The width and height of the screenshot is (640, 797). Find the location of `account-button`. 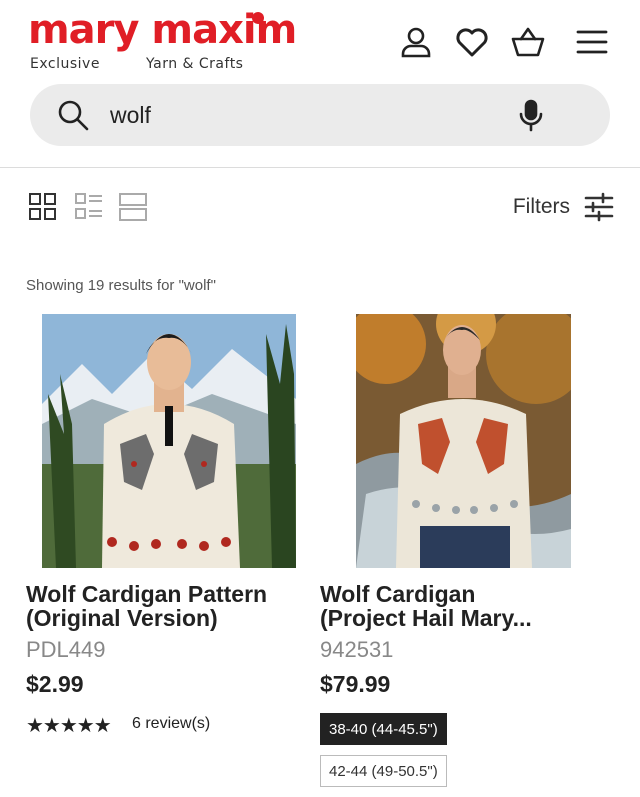

account-button is located at coordinates (416, 42).